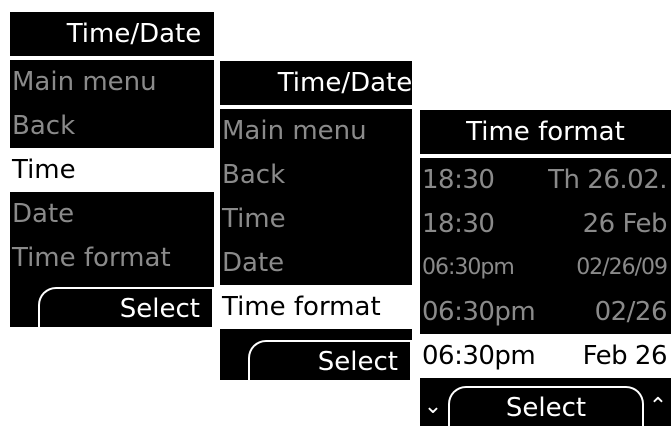  I want to click on option-date: 02/26/09, so click(622, 267).